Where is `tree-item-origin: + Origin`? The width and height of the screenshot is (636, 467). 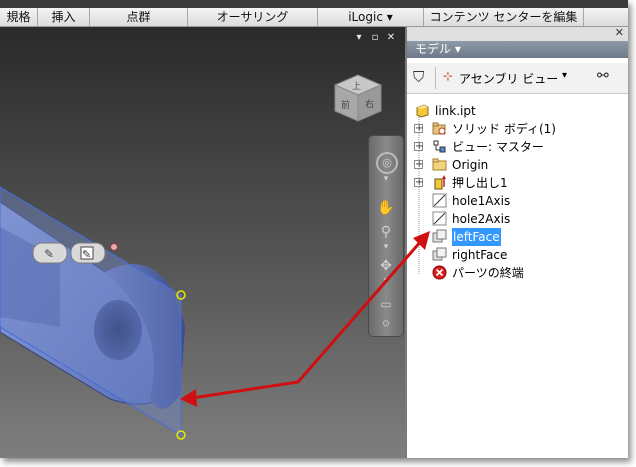
tree-item-origin: + Origin is located at coordinates (517, 165).